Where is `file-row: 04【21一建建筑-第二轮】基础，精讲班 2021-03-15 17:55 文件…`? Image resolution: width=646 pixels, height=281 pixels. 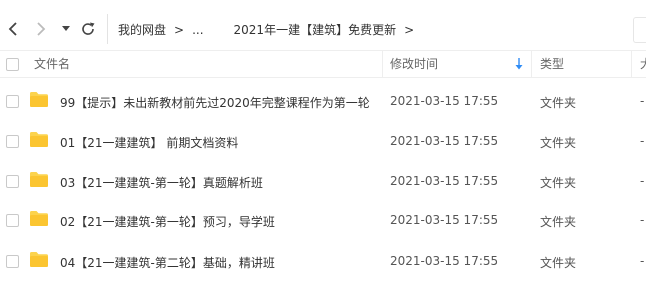
file-row: 04【21一建建筑-第二轮】基础，精讲班 2021-03-15 17:55 文件… is located at coordinates (323, 261).